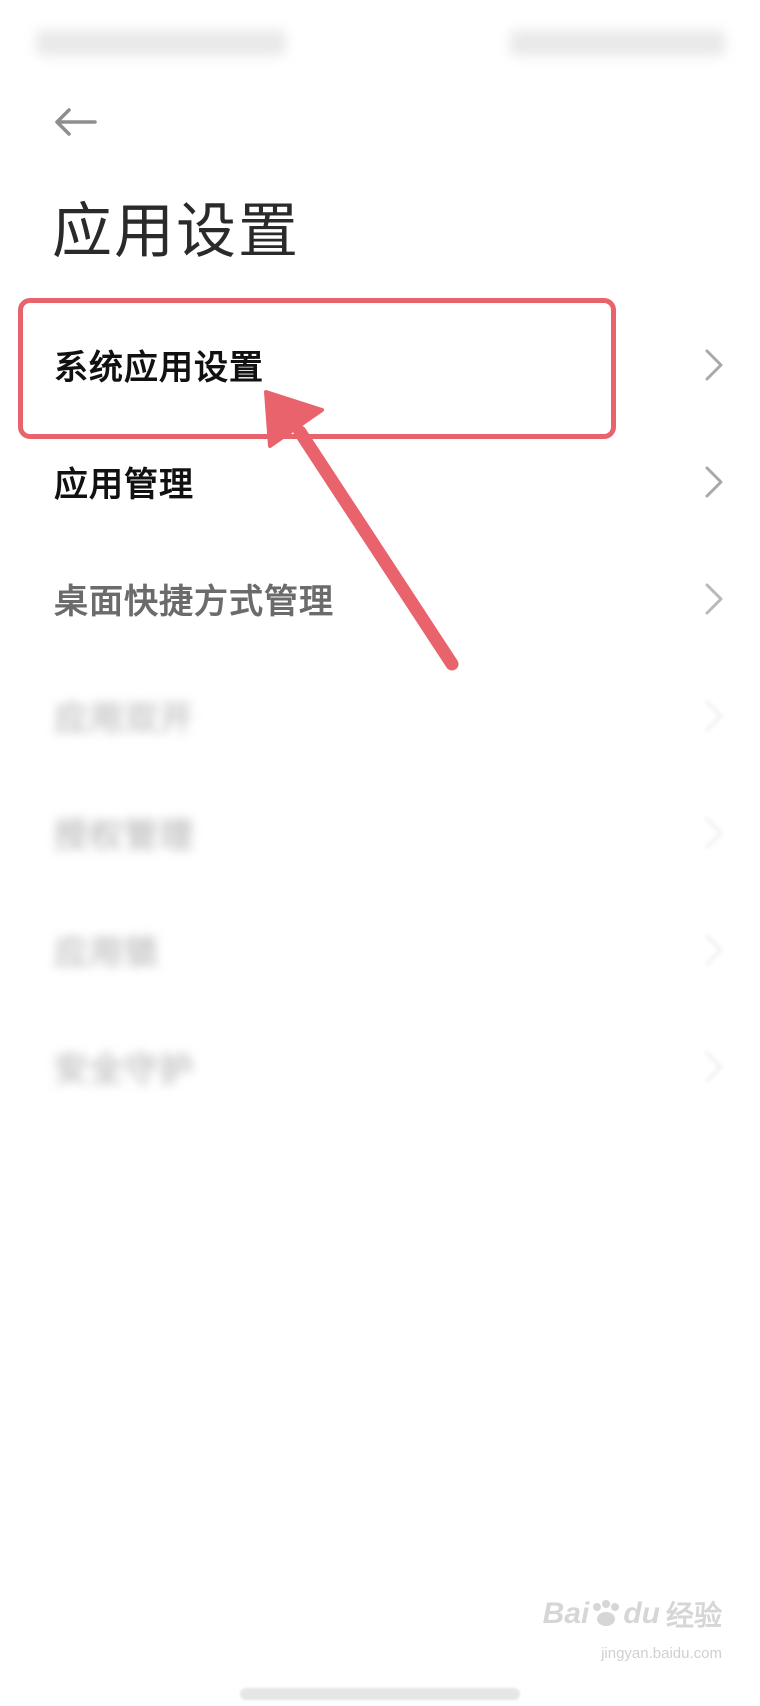 The width and height of the screenshot is (760, 1706). What do you see at coordinates (124, 719) in the screenshot?
I see `list-item-label: 应用双开` at bounding box center [124, 719].